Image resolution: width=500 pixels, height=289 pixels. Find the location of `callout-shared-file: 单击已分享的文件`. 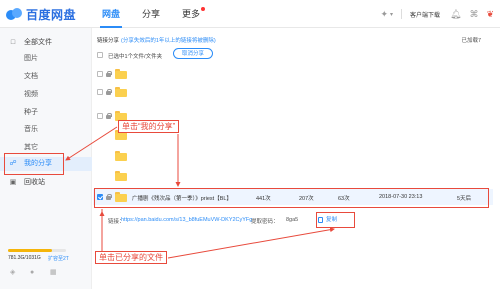

callout-shared-file: 单击已分享的文件 is located at coordinates (131, 257).